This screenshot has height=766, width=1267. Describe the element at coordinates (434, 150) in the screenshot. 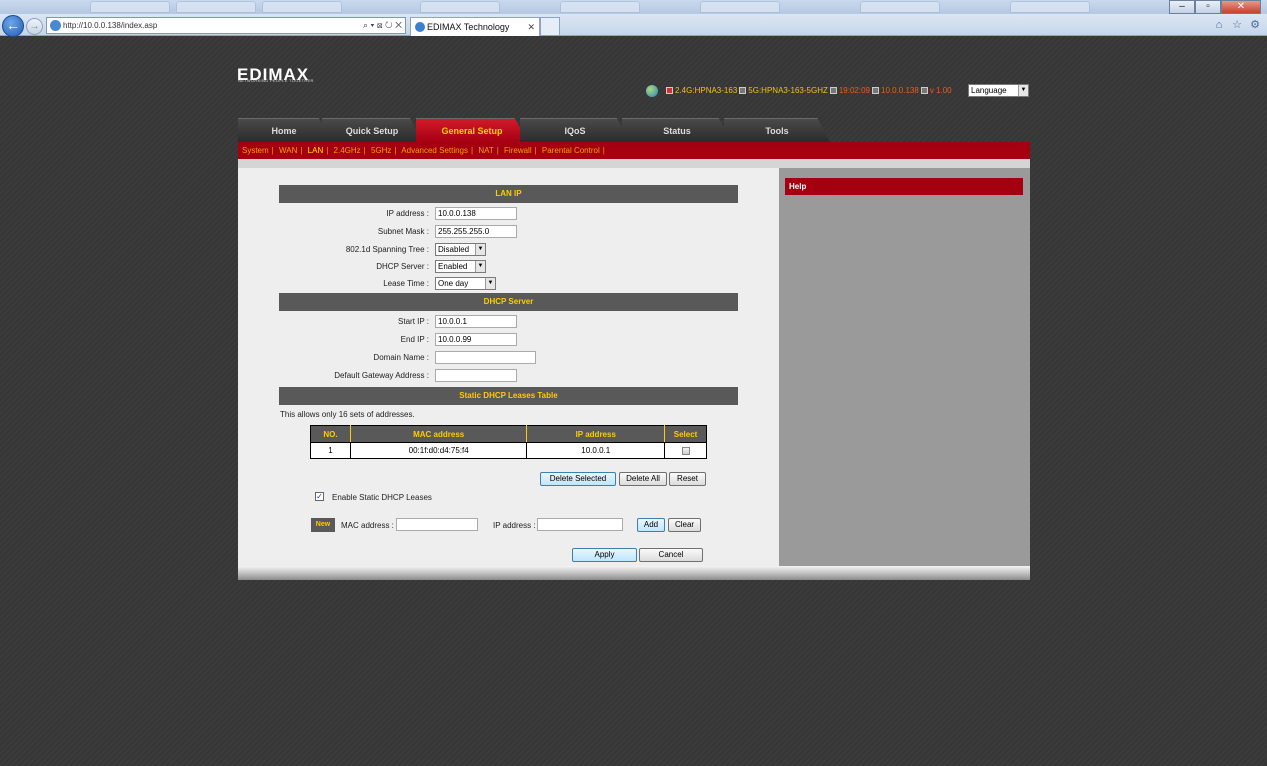

I see `subnav-advanced-settings: Advanced Settings` at that location.